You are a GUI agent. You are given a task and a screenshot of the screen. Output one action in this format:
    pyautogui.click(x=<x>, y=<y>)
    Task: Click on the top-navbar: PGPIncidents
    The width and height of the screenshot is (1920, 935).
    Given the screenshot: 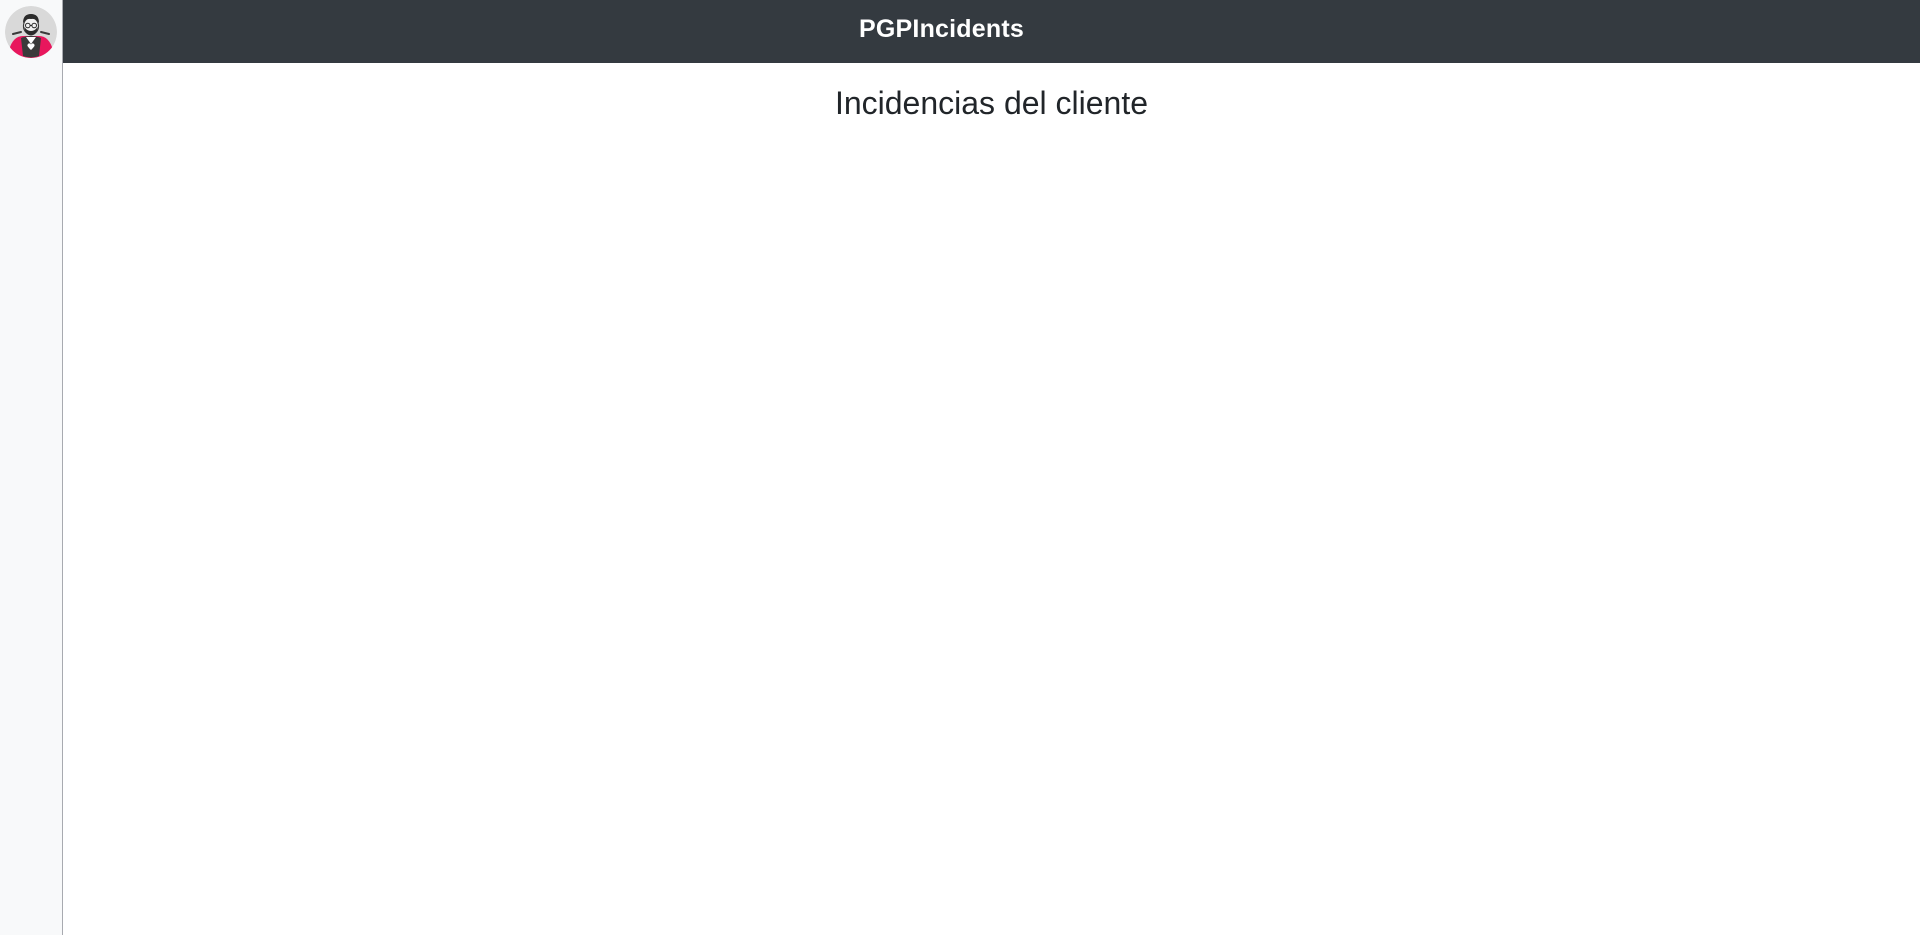 What is the action you would take?
    pyautogui.click(x=991, y=31)
    